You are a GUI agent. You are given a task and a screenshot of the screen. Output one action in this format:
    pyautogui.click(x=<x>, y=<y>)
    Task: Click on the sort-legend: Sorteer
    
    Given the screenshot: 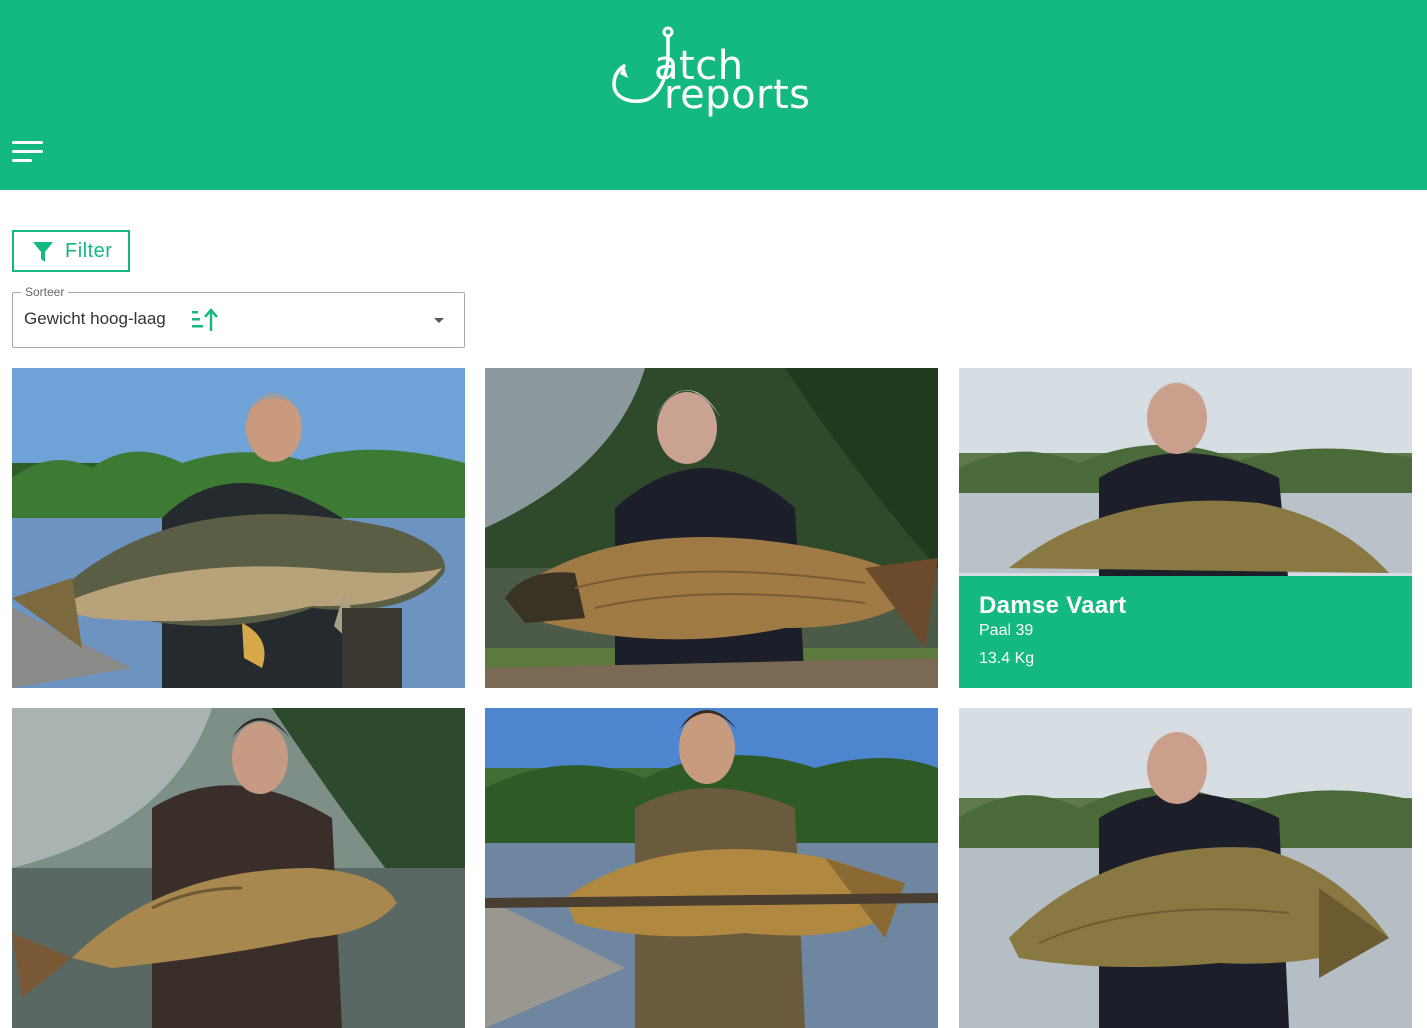 What is the action you would take?
    pyautogui.click(x=45, y=292)
    